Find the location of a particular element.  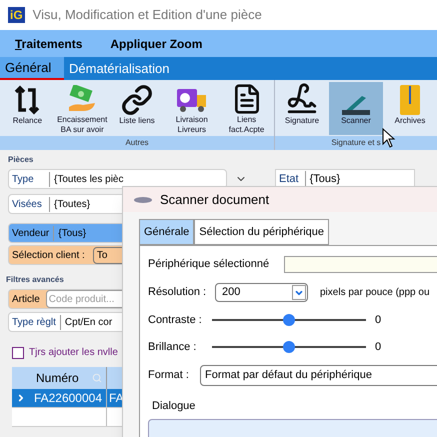

menu-item: Traitements is located at coordinates (48, 43).